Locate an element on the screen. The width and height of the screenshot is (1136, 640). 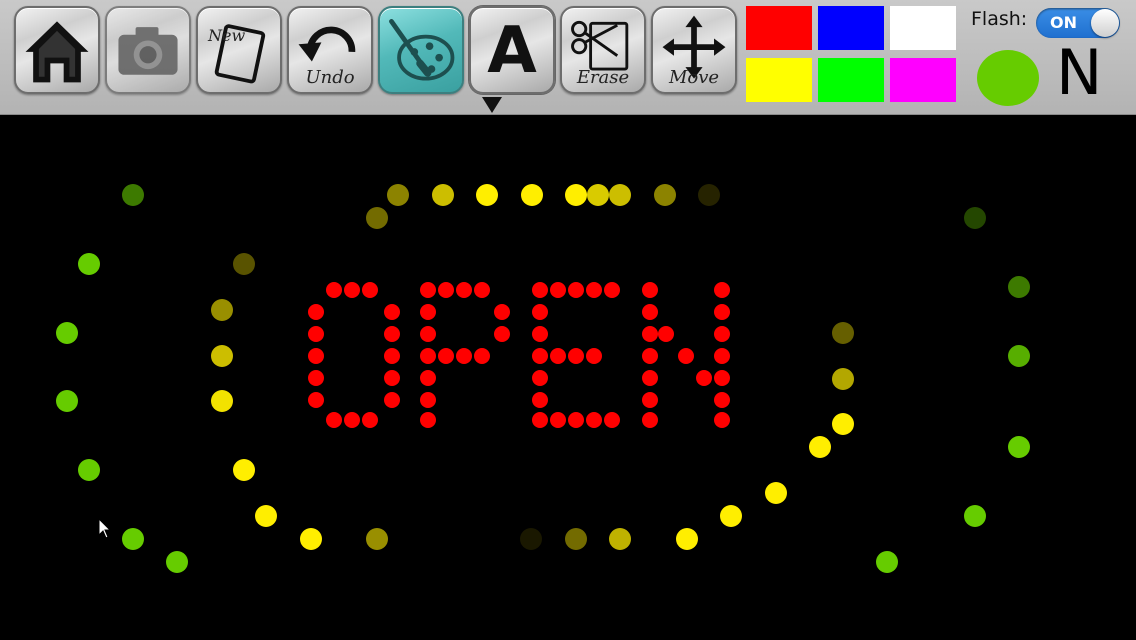
home-button is located at coordinates (57, 50).